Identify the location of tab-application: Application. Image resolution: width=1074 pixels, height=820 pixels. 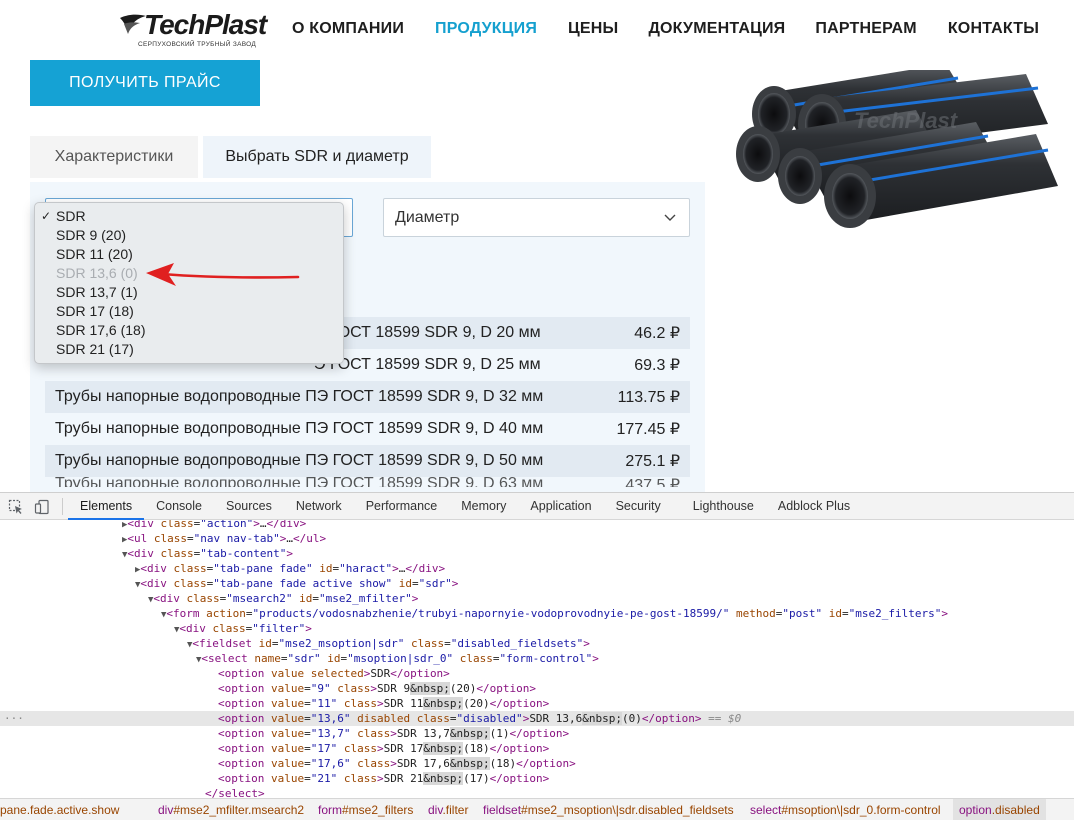
(560, 506).